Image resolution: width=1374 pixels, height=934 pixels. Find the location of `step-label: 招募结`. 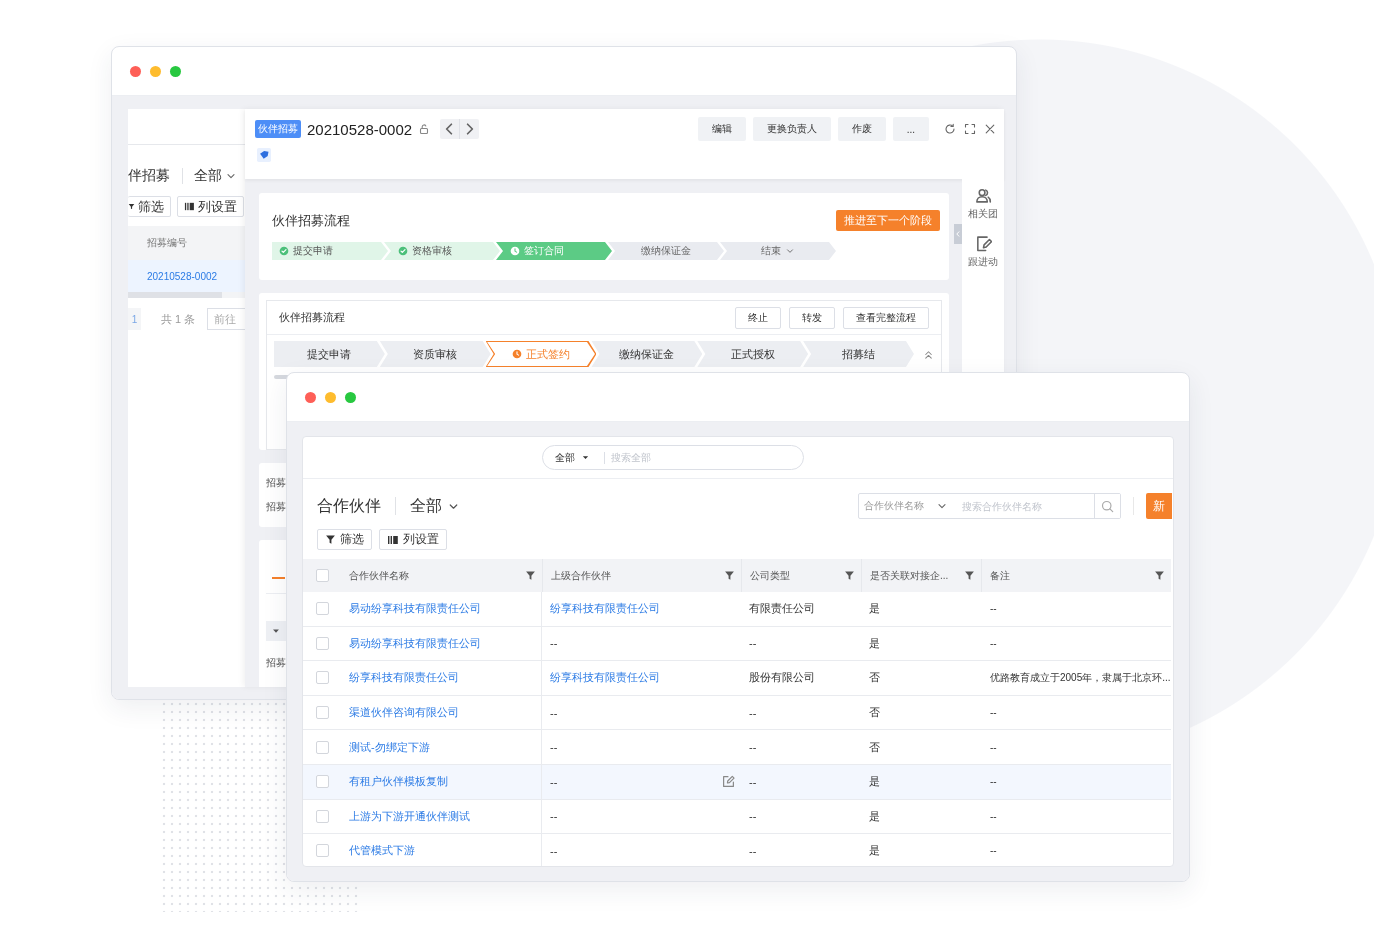

step-label: 招募结 is located at coordinates (859, 354).